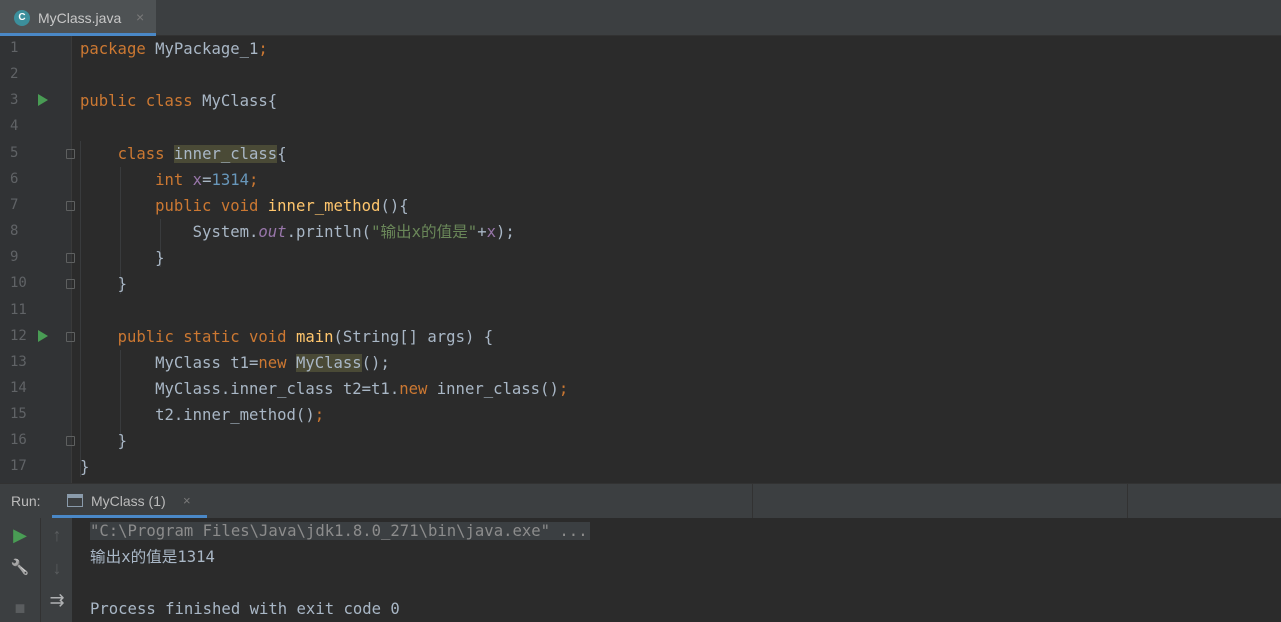 The height and width of the screenshot is (622, 1281). Describe the element at coordinates (235, 363) in the screenshot. I see `code-line: MyClass t1=new MyClass();` at that location.